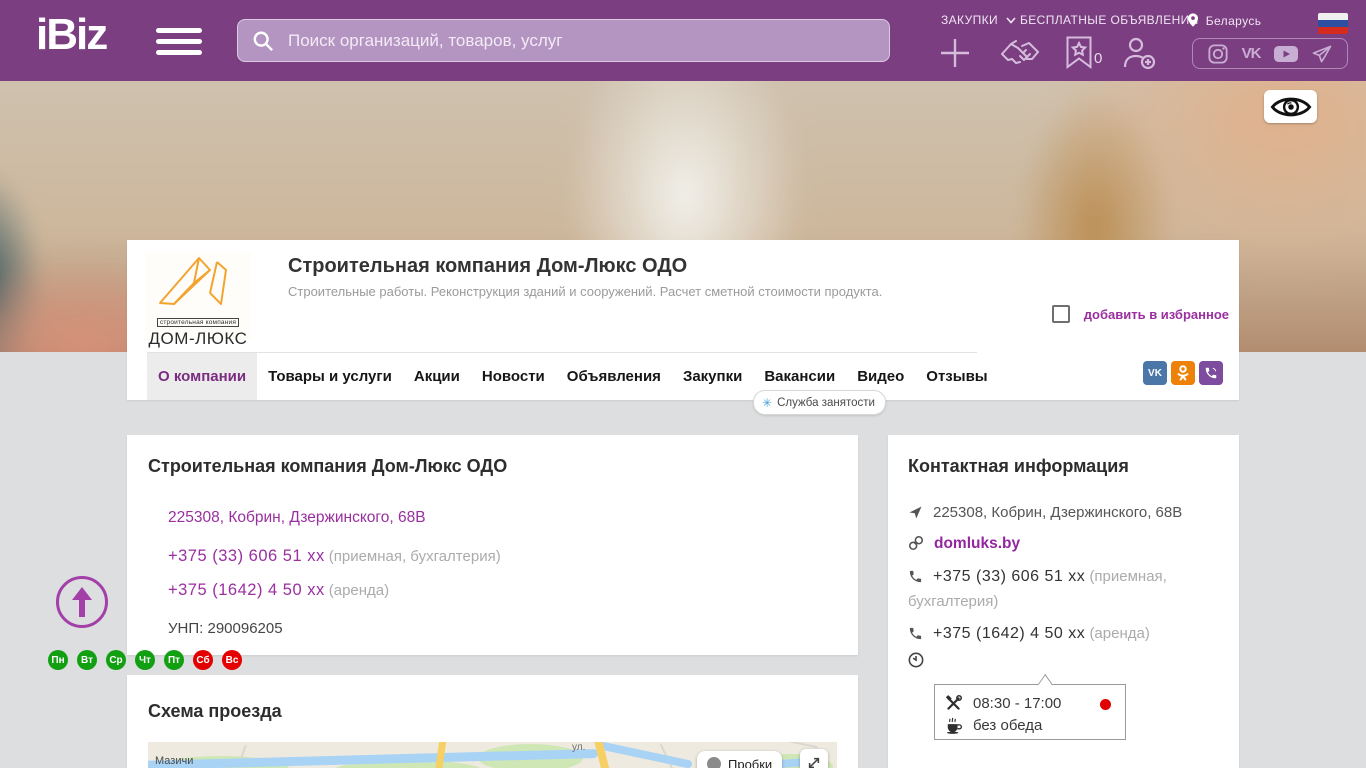 This screenshot has width=1366, height=768. I want to click on lunch-row: без обеда, so click(1030, 725).